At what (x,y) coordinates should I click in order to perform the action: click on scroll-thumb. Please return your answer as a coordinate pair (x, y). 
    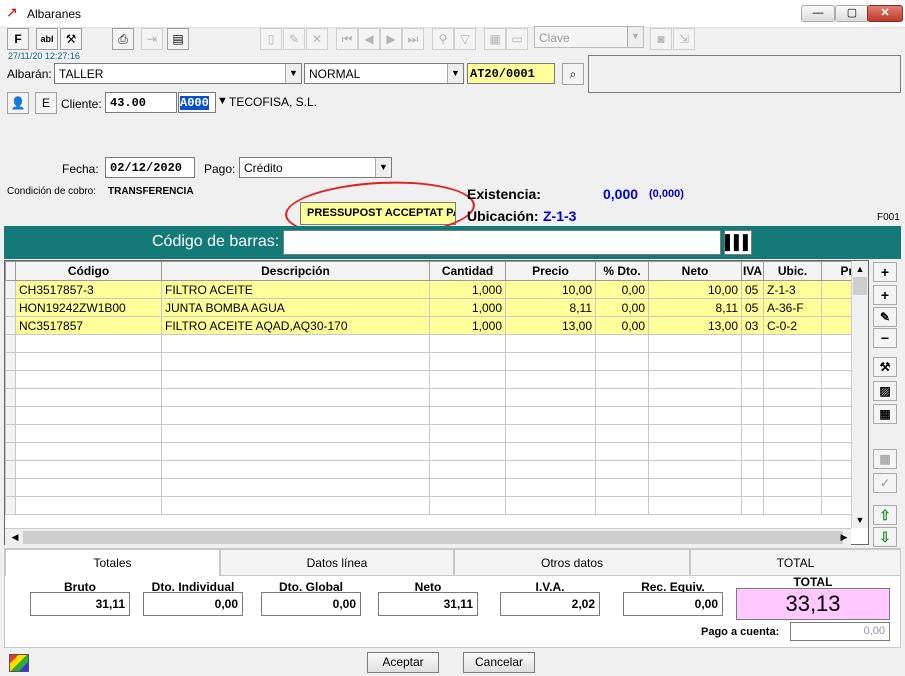
    Looking at the image, I should click on (860, 286).